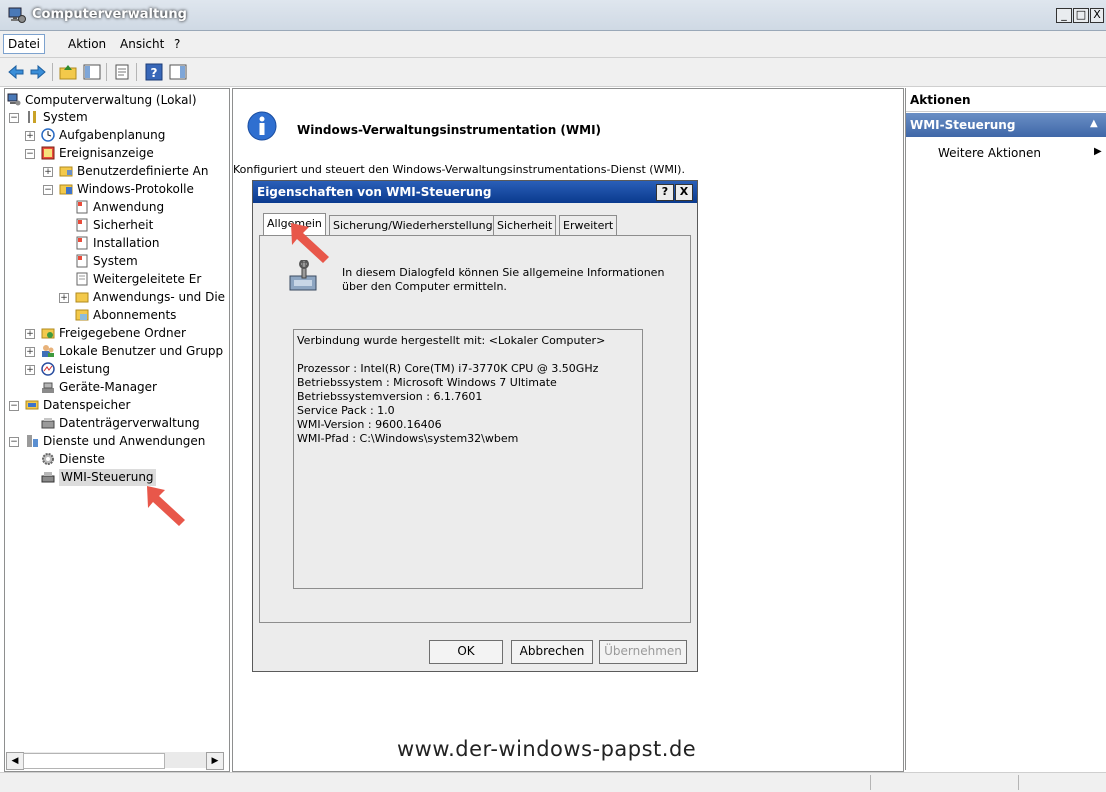 This screenshot has width=1106, height=792. Describe the element at coordinates (552, 652) in the screenshot. I see `cancel-button: Abbrechen` at that location.